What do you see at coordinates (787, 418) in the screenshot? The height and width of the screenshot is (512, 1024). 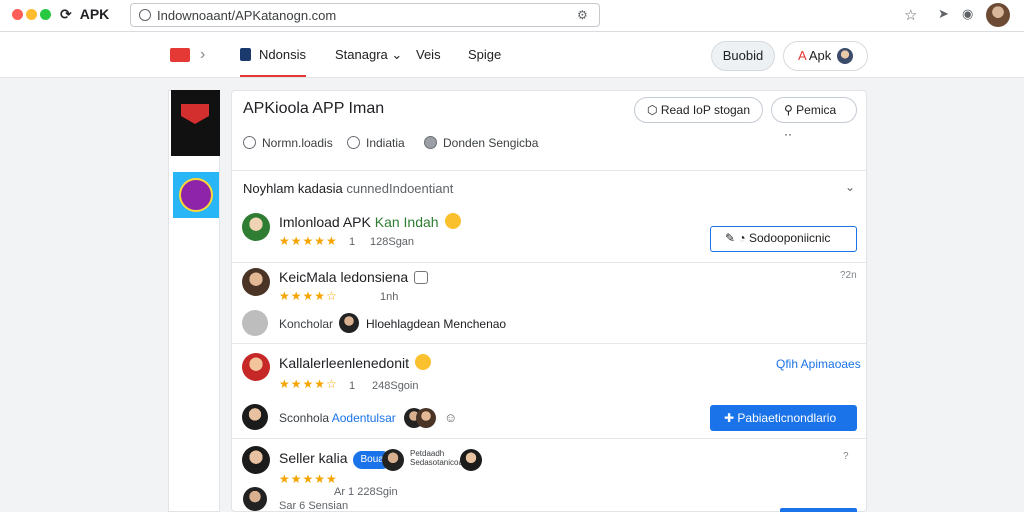 I see `button-label: Pabiaeticnondlario` at bounding box center [787, 418].